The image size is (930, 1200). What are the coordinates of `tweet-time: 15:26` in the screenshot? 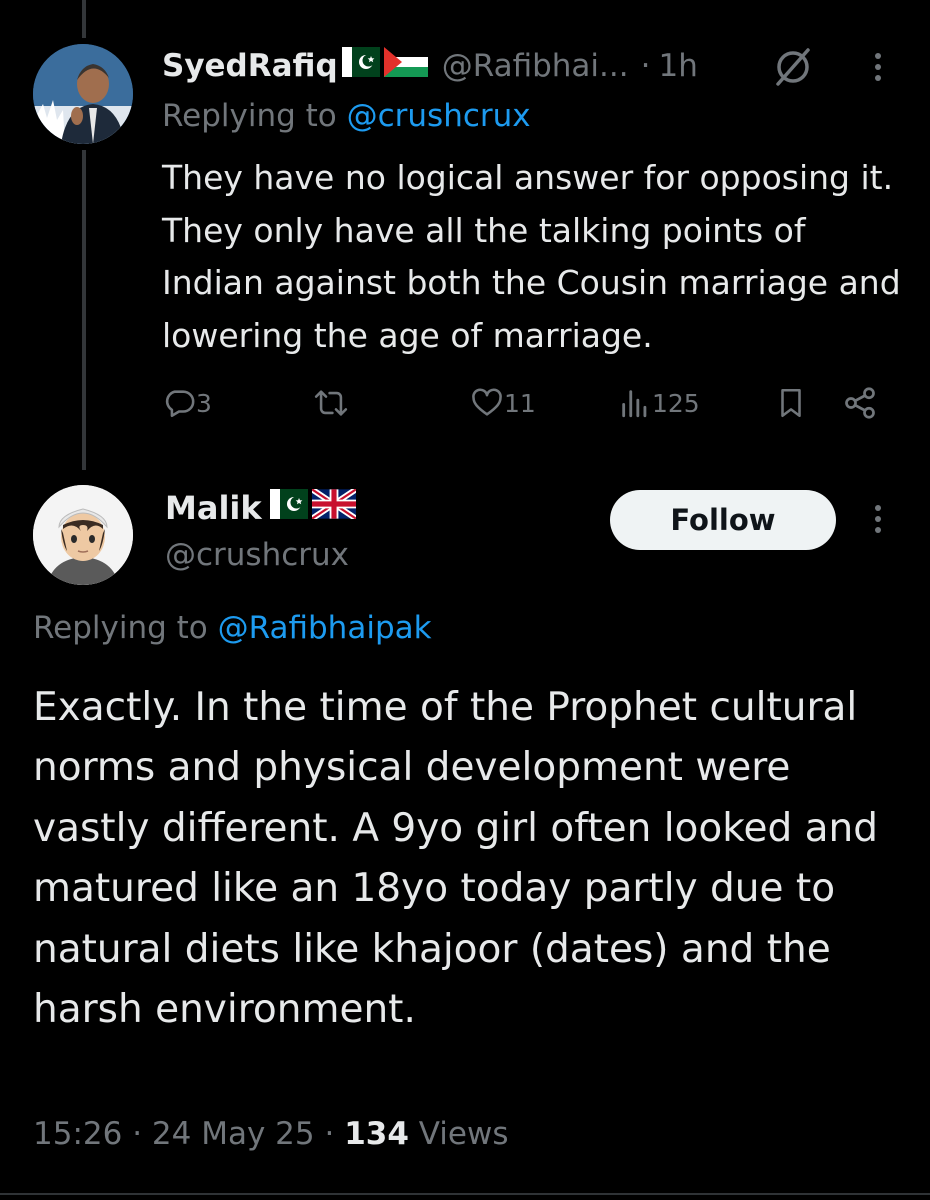 It's located at (77, 1134).